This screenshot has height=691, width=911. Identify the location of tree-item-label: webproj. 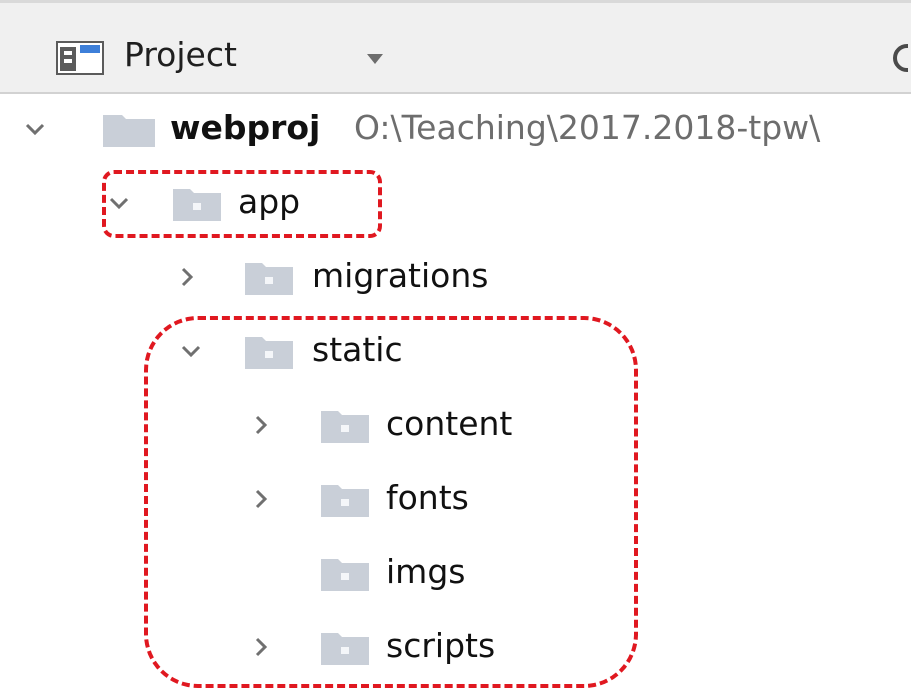
(245, 127).